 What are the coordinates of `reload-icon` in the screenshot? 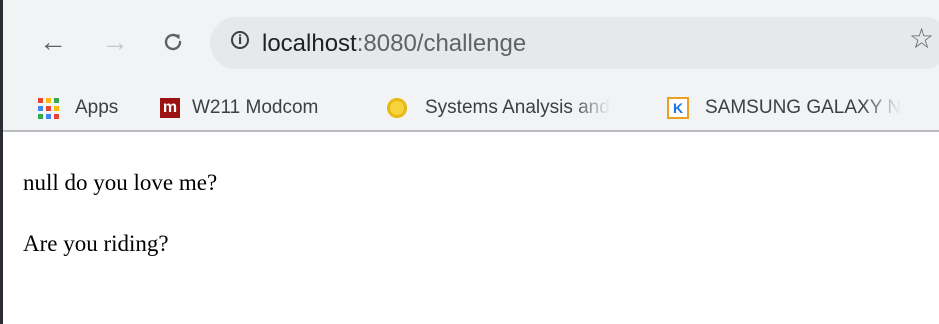 It's located at (173, 42).